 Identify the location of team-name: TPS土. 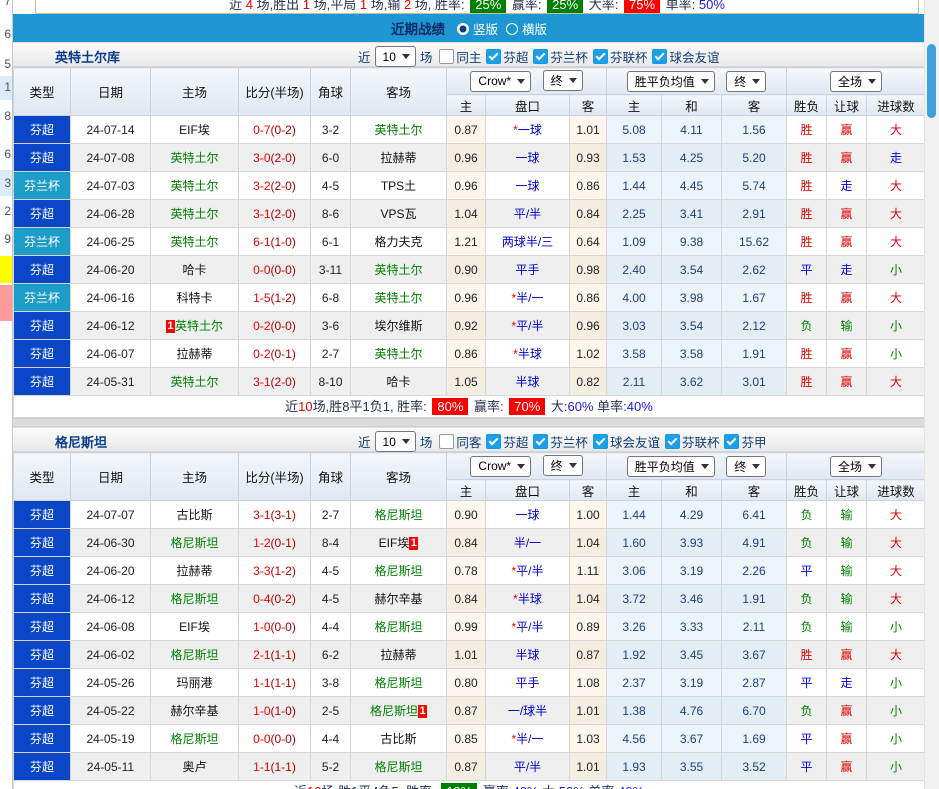
(398, 186).